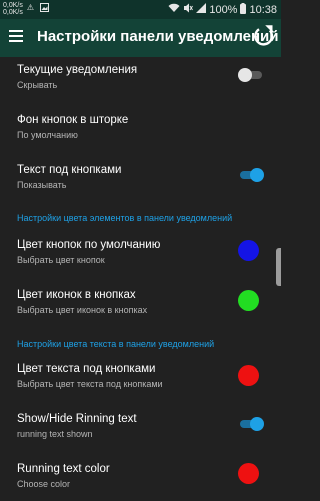 The width and height of the screenshot is (320, 501). Describe the element at coordinates (248, 300) in the screenshot. I see `icon-color-swatch` at that location.